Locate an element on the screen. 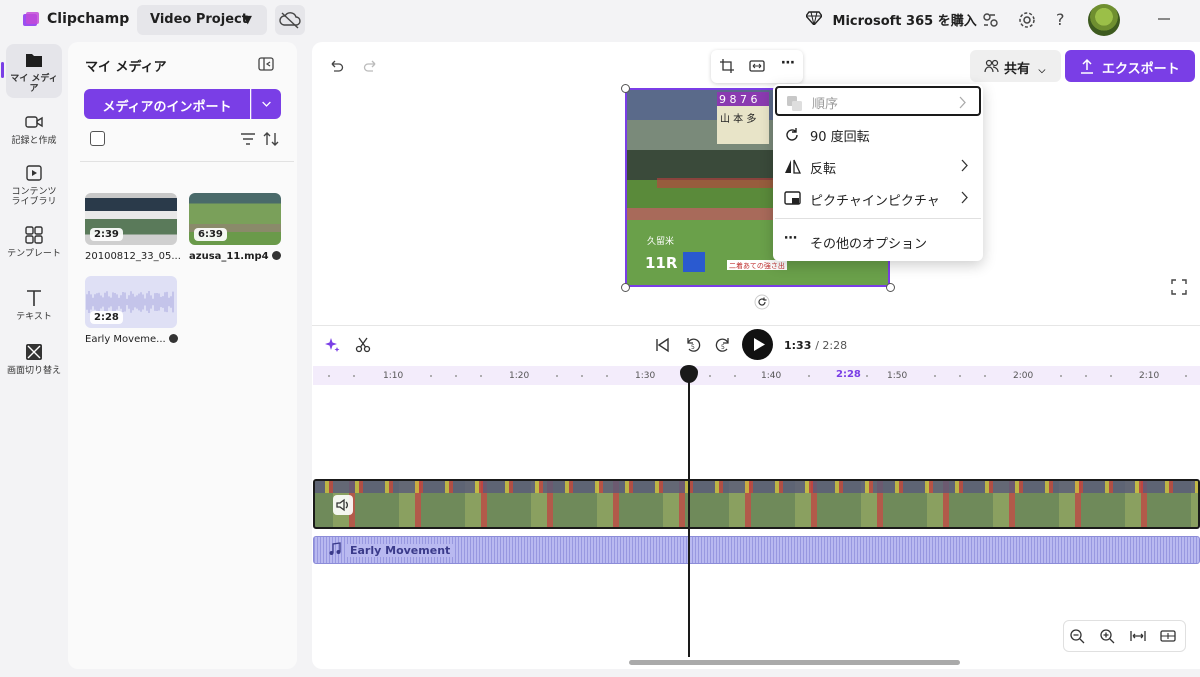  window-minimize-icon is located at coordinates (1164, 19).